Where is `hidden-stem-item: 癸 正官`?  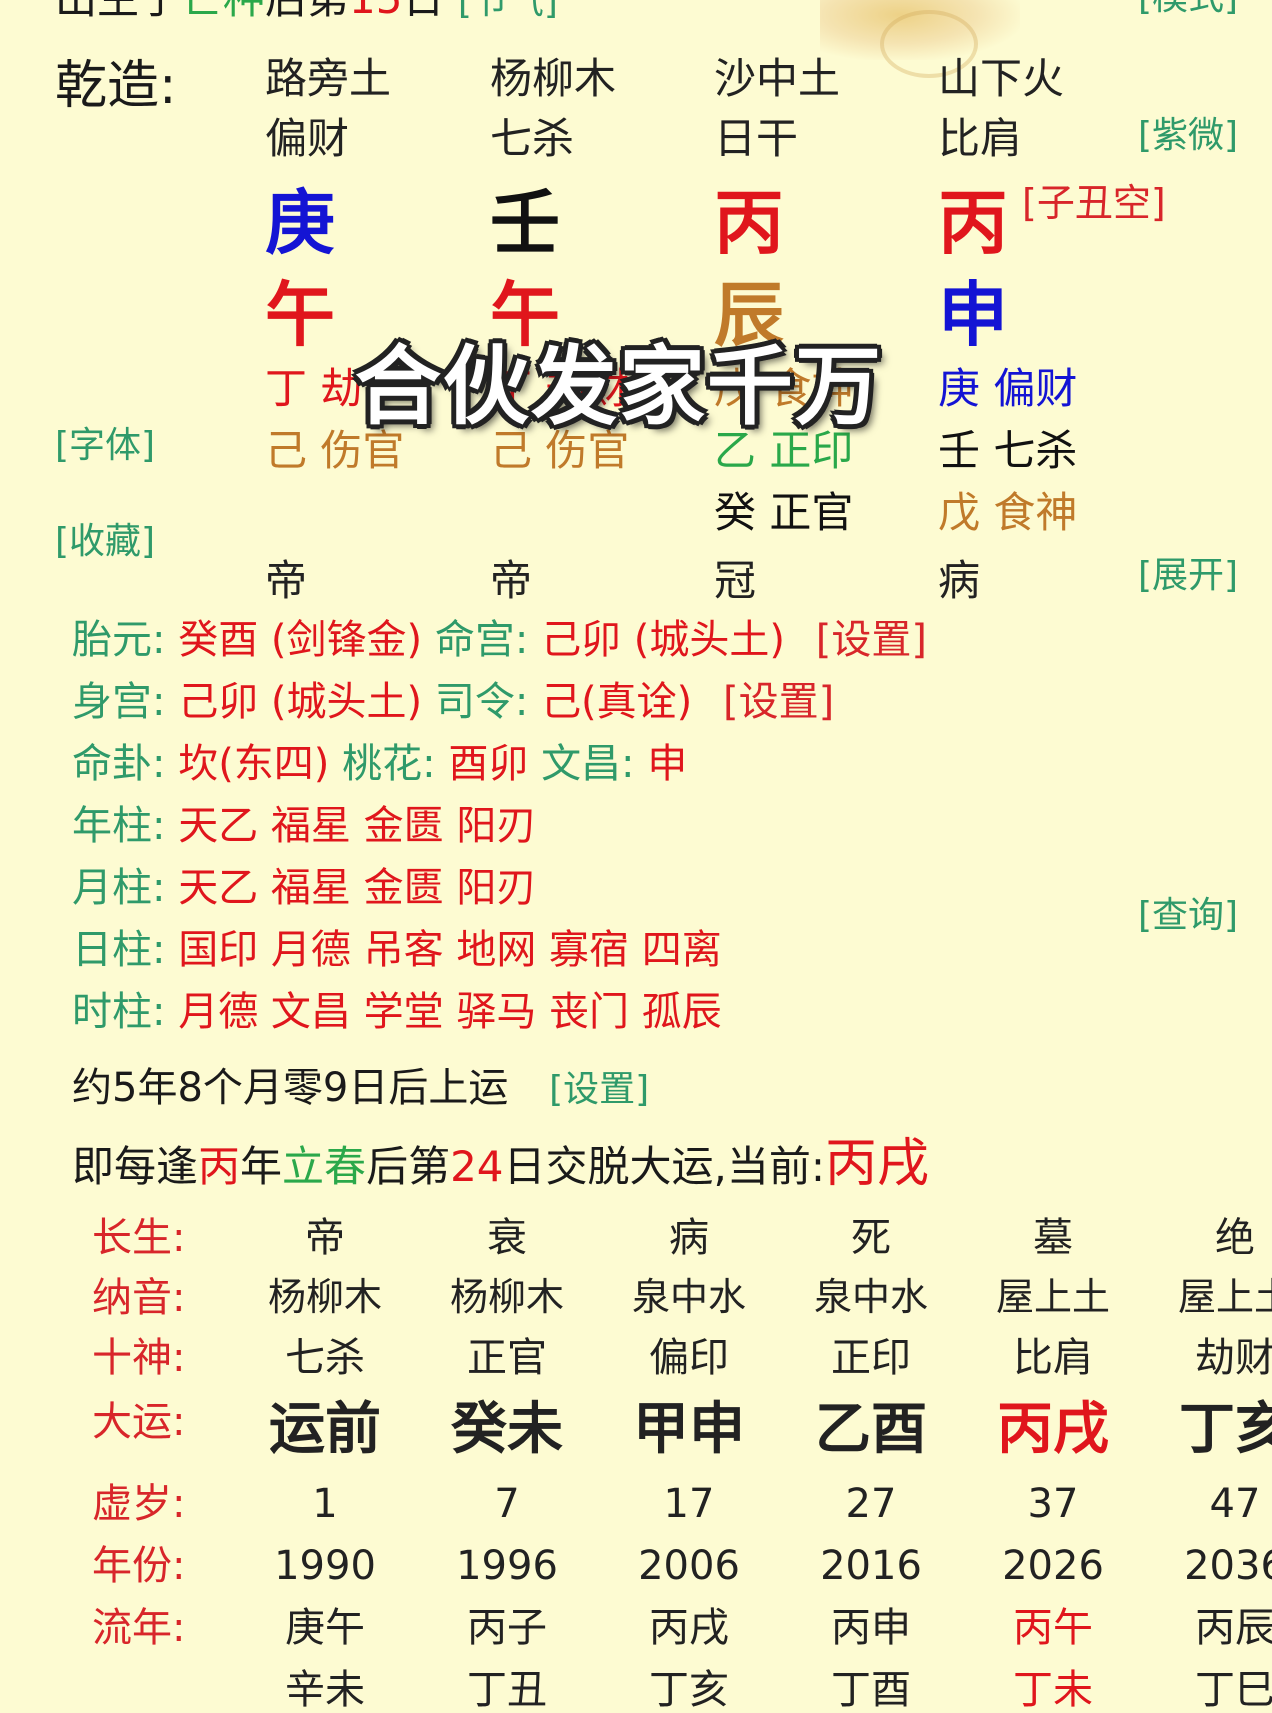 hidden-stem-item: 癸 正官 is located at coordinates (783, 513).